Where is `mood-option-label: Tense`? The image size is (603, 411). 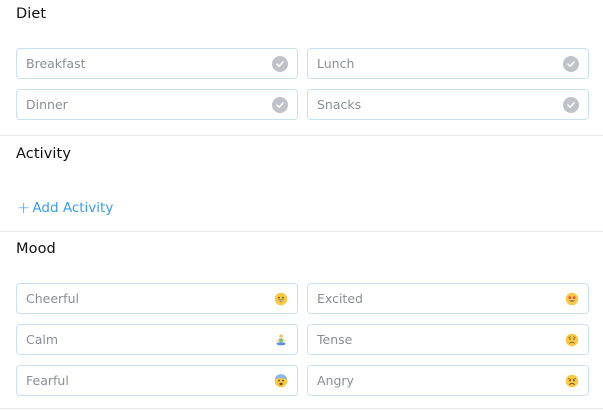
mood-option-label: Tense is located at coordinates (335, 339).